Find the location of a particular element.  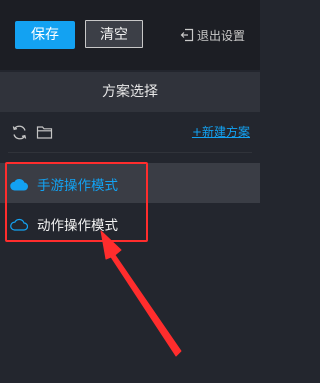

folder-icon is located at coordinates (44, 134).